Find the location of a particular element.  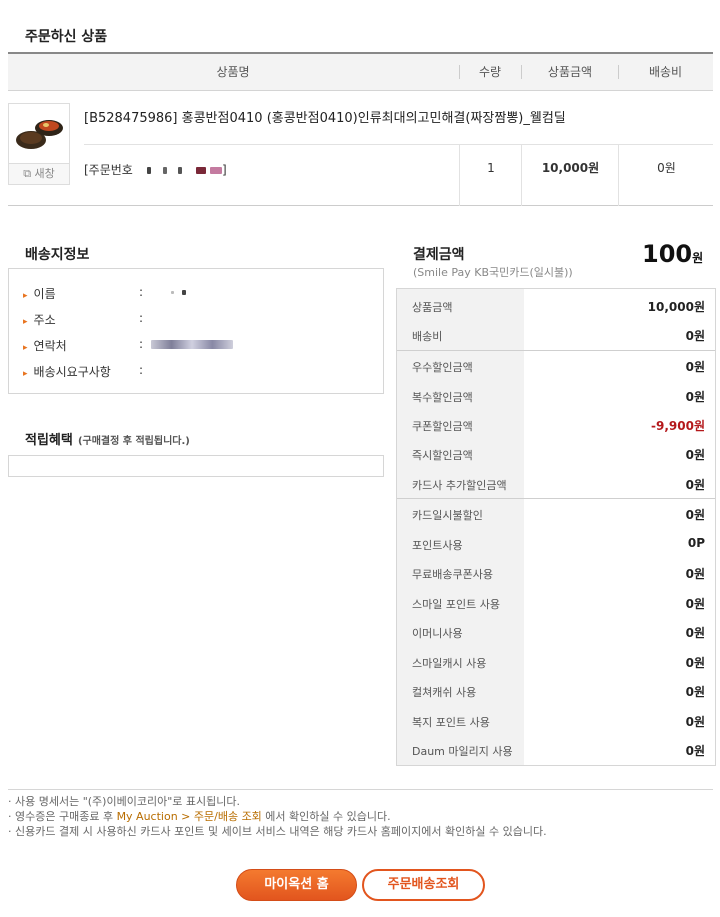

order-number-label: [주문번호 is located at coordinates (108, 170).